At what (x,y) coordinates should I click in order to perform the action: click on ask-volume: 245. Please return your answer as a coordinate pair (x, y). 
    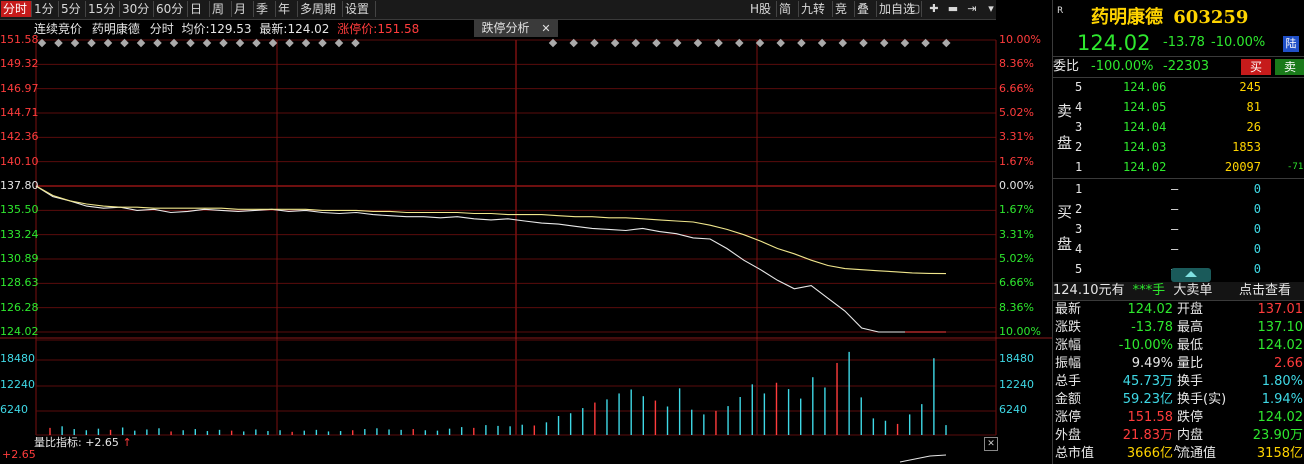
    Looking at the image, I should click on (1250, 87).